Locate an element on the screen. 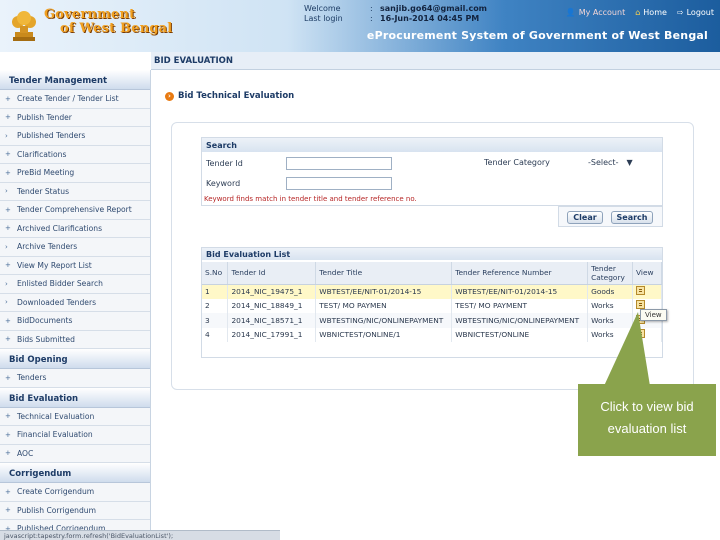  last-login-label: Last login is located at coordinates (323, 18).